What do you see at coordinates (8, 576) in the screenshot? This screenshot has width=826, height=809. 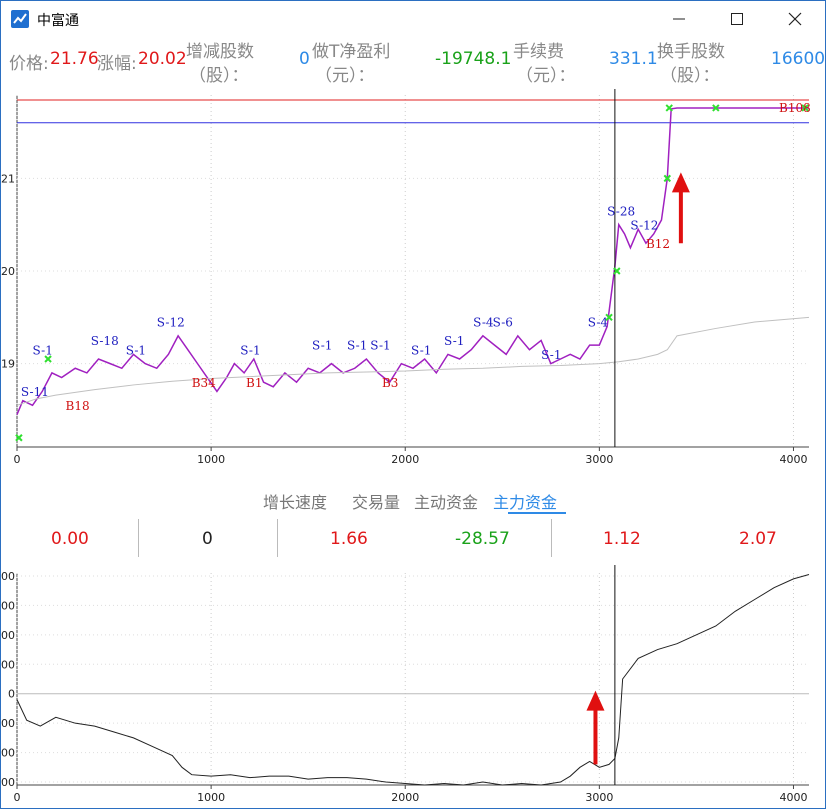 I see `y-tick-label: 4000` at bounding box center [8, 576].